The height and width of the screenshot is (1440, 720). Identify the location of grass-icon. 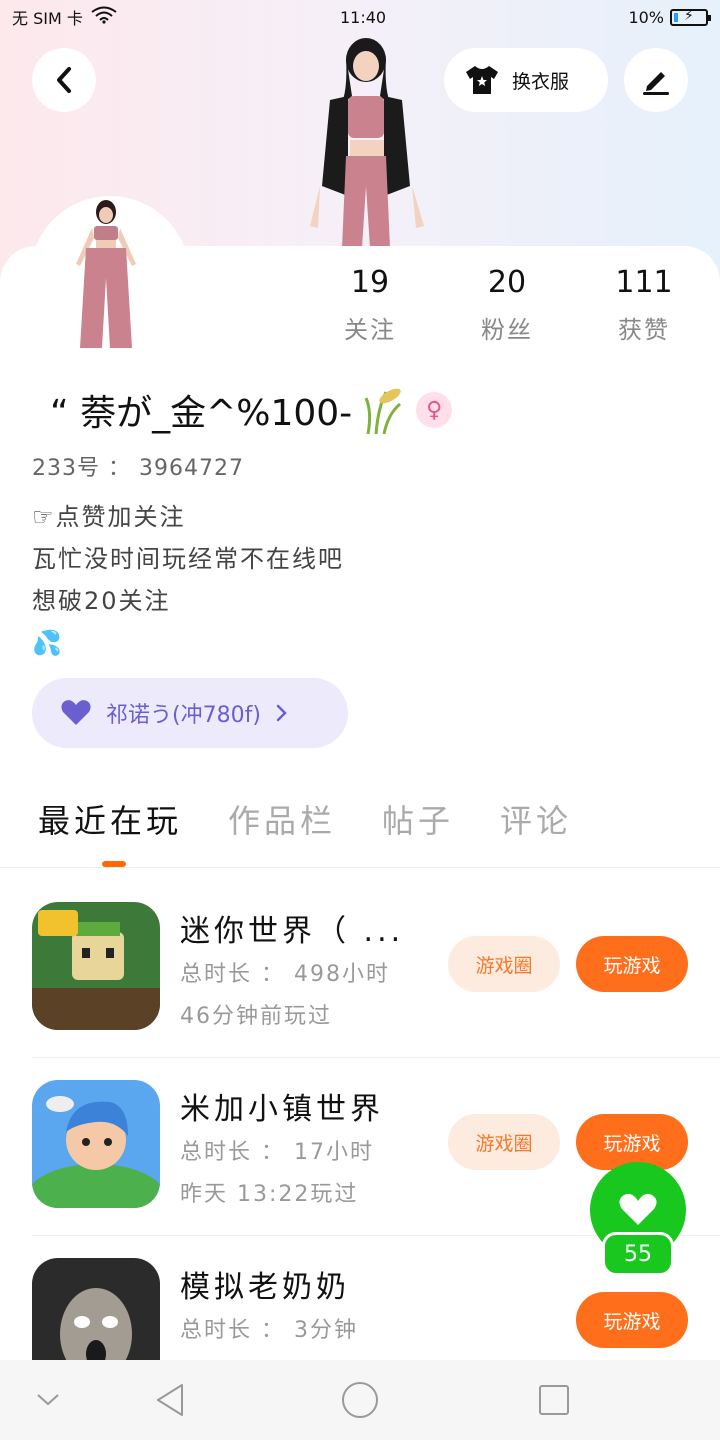
(383, 411).